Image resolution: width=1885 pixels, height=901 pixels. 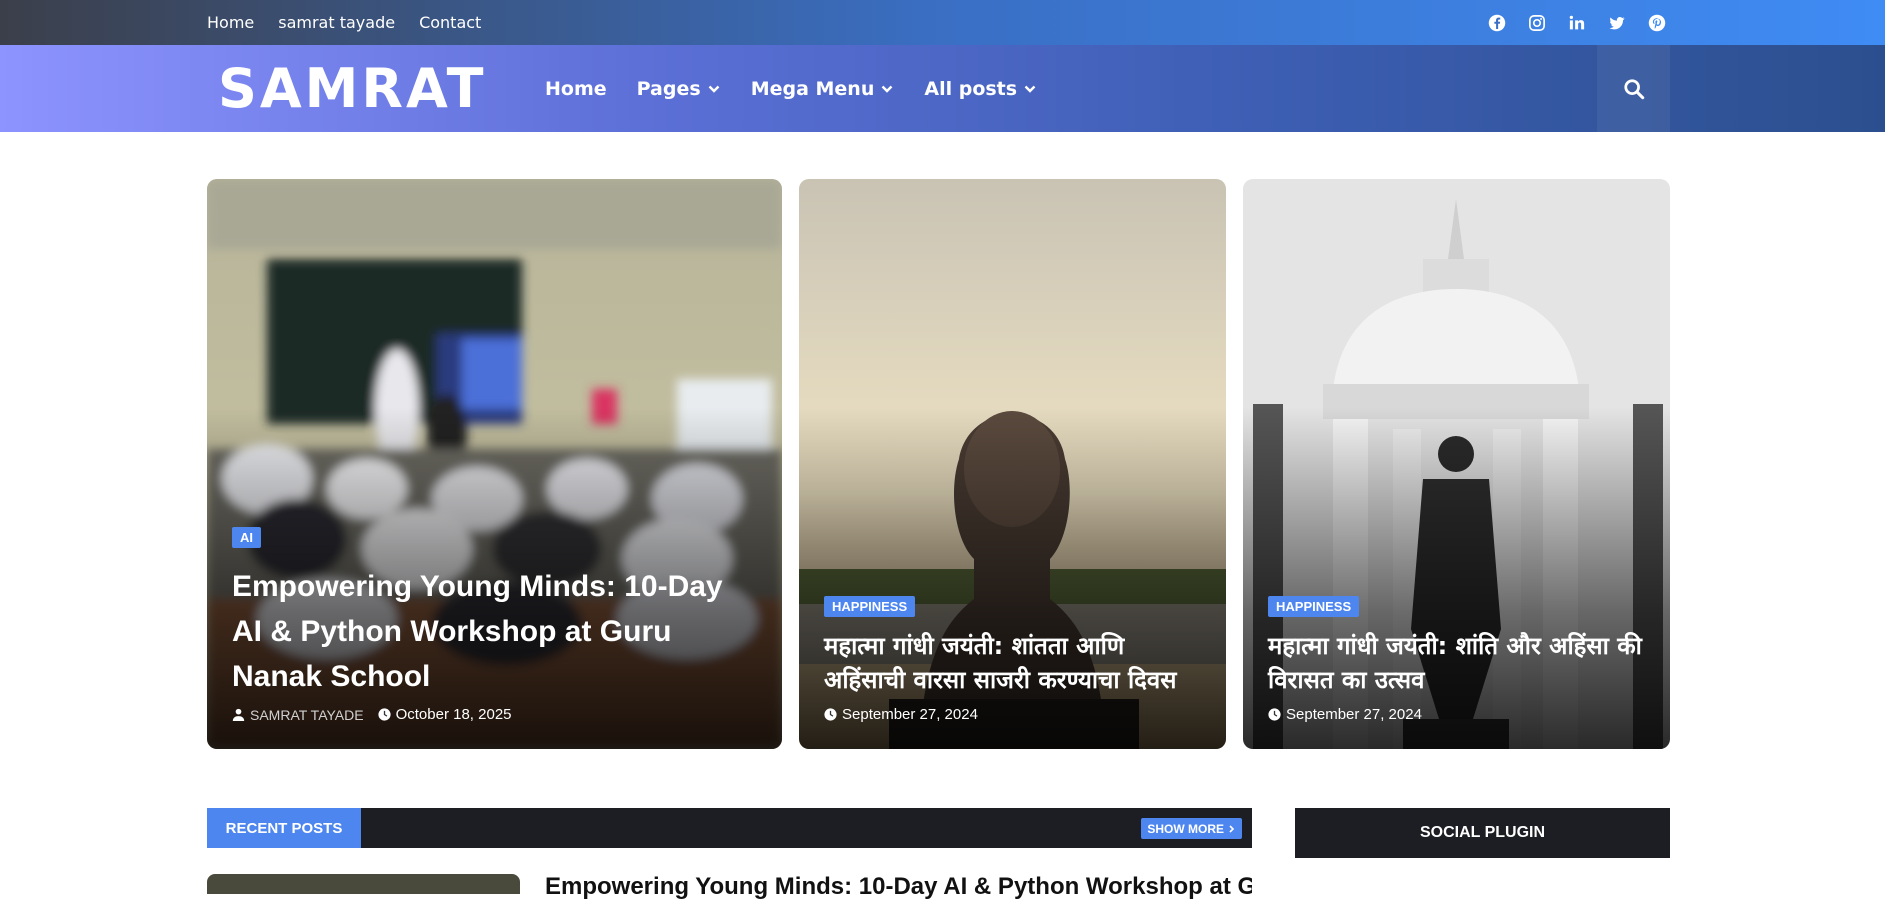 I want to click on top-link-contact: Contact, so click(x=450, y=22).